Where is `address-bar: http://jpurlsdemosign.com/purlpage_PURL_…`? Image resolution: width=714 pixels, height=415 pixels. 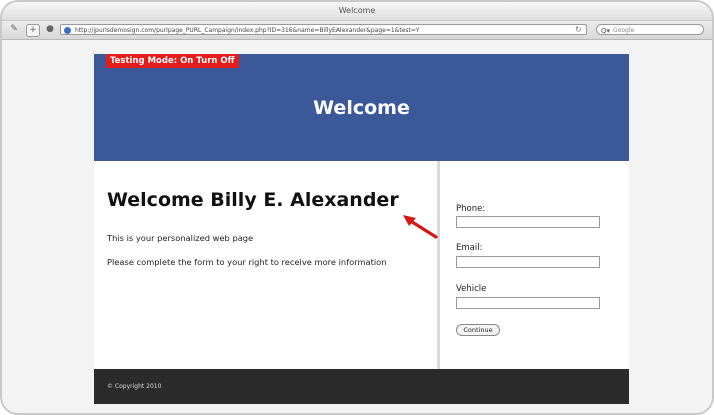
address-bar: http://jpurlsdemosign.com/purlpage_PURL_… is located at coordinates (323, 29).